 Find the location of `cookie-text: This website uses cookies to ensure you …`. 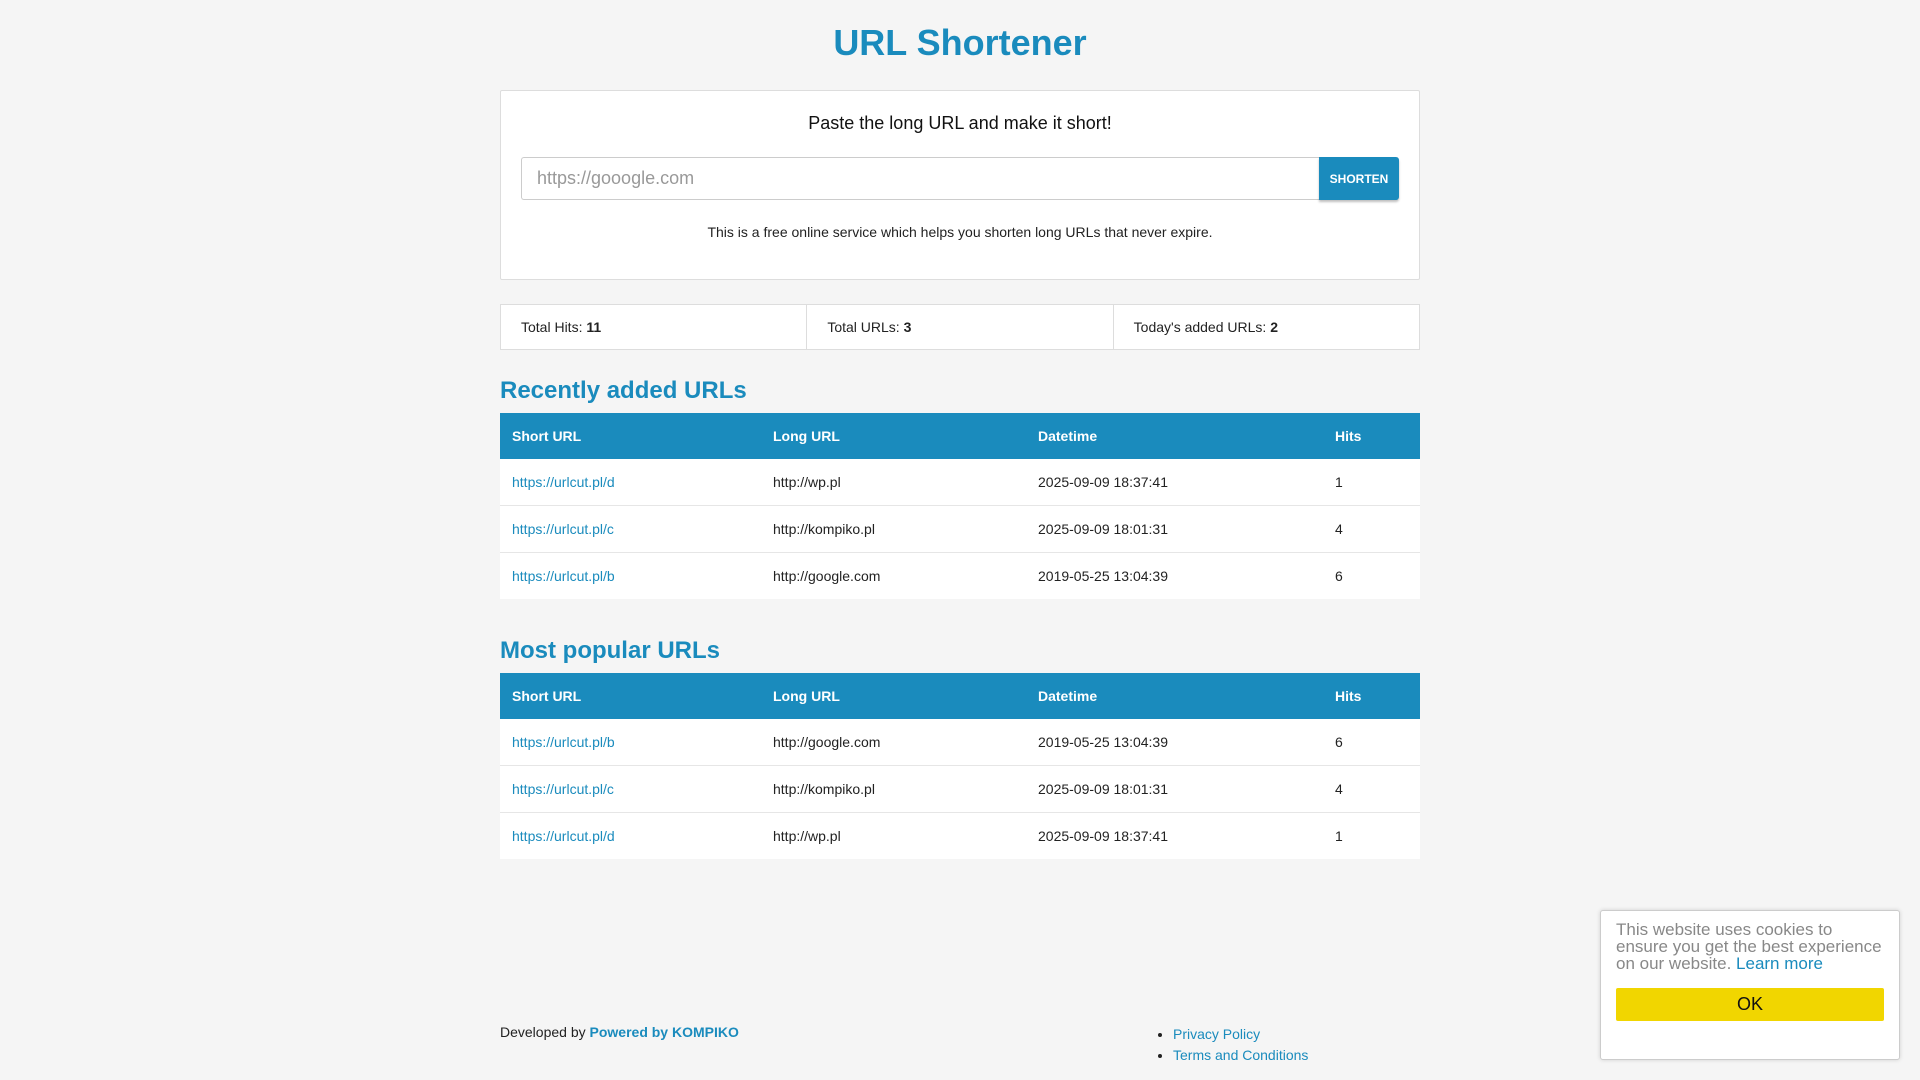

cookie-text: This website uses cookies to ensure you … is located at coordinates (1750, 946).